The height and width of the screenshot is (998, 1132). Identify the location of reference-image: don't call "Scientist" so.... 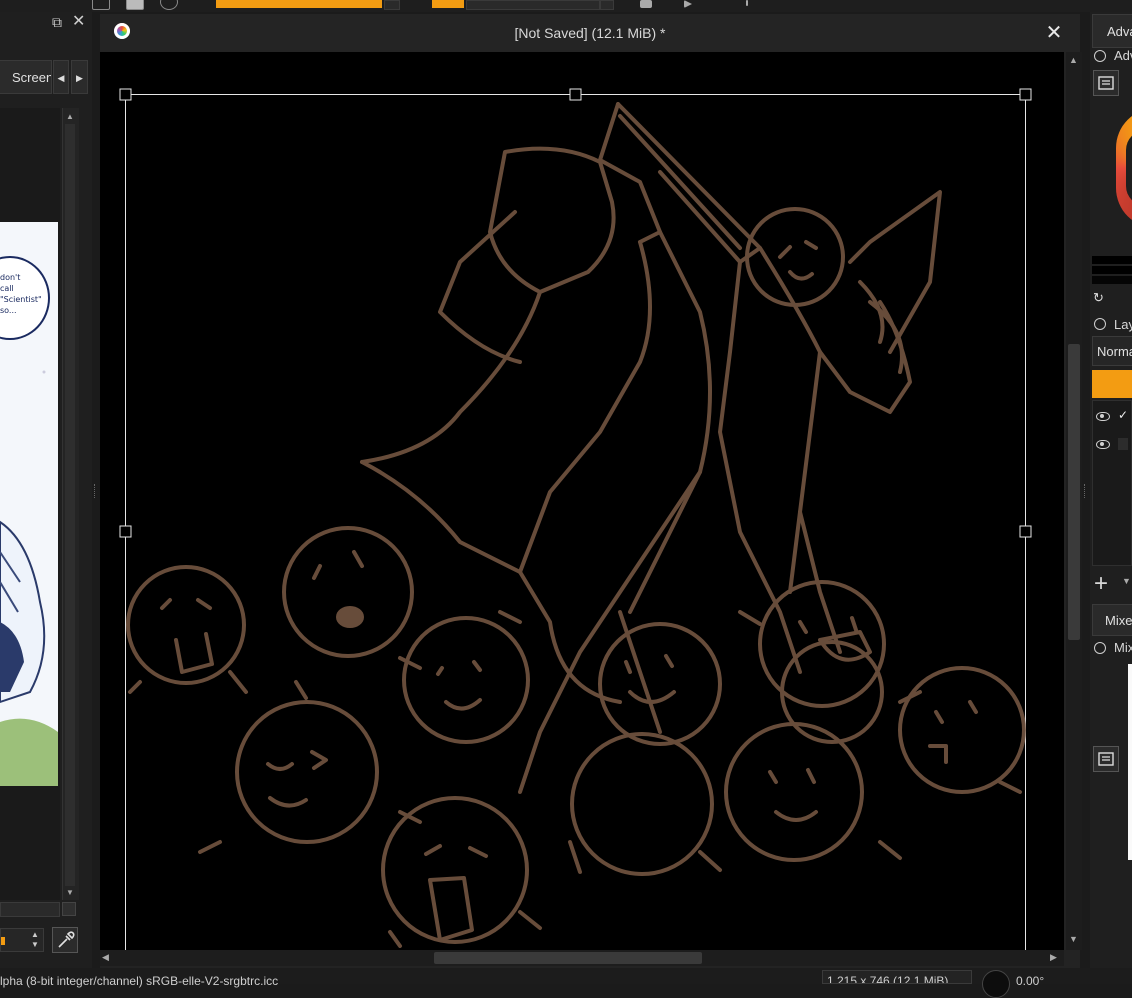
(29, 504).